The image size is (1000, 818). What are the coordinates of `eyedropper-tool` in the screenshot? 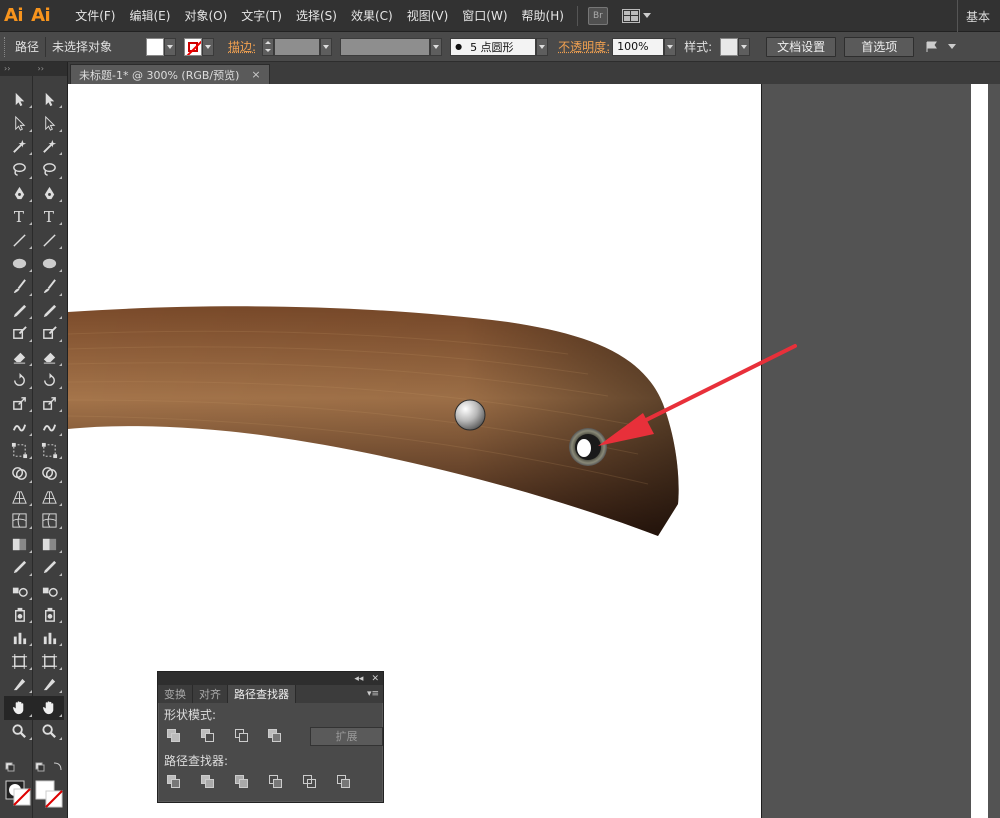 It's located at (19, 567).